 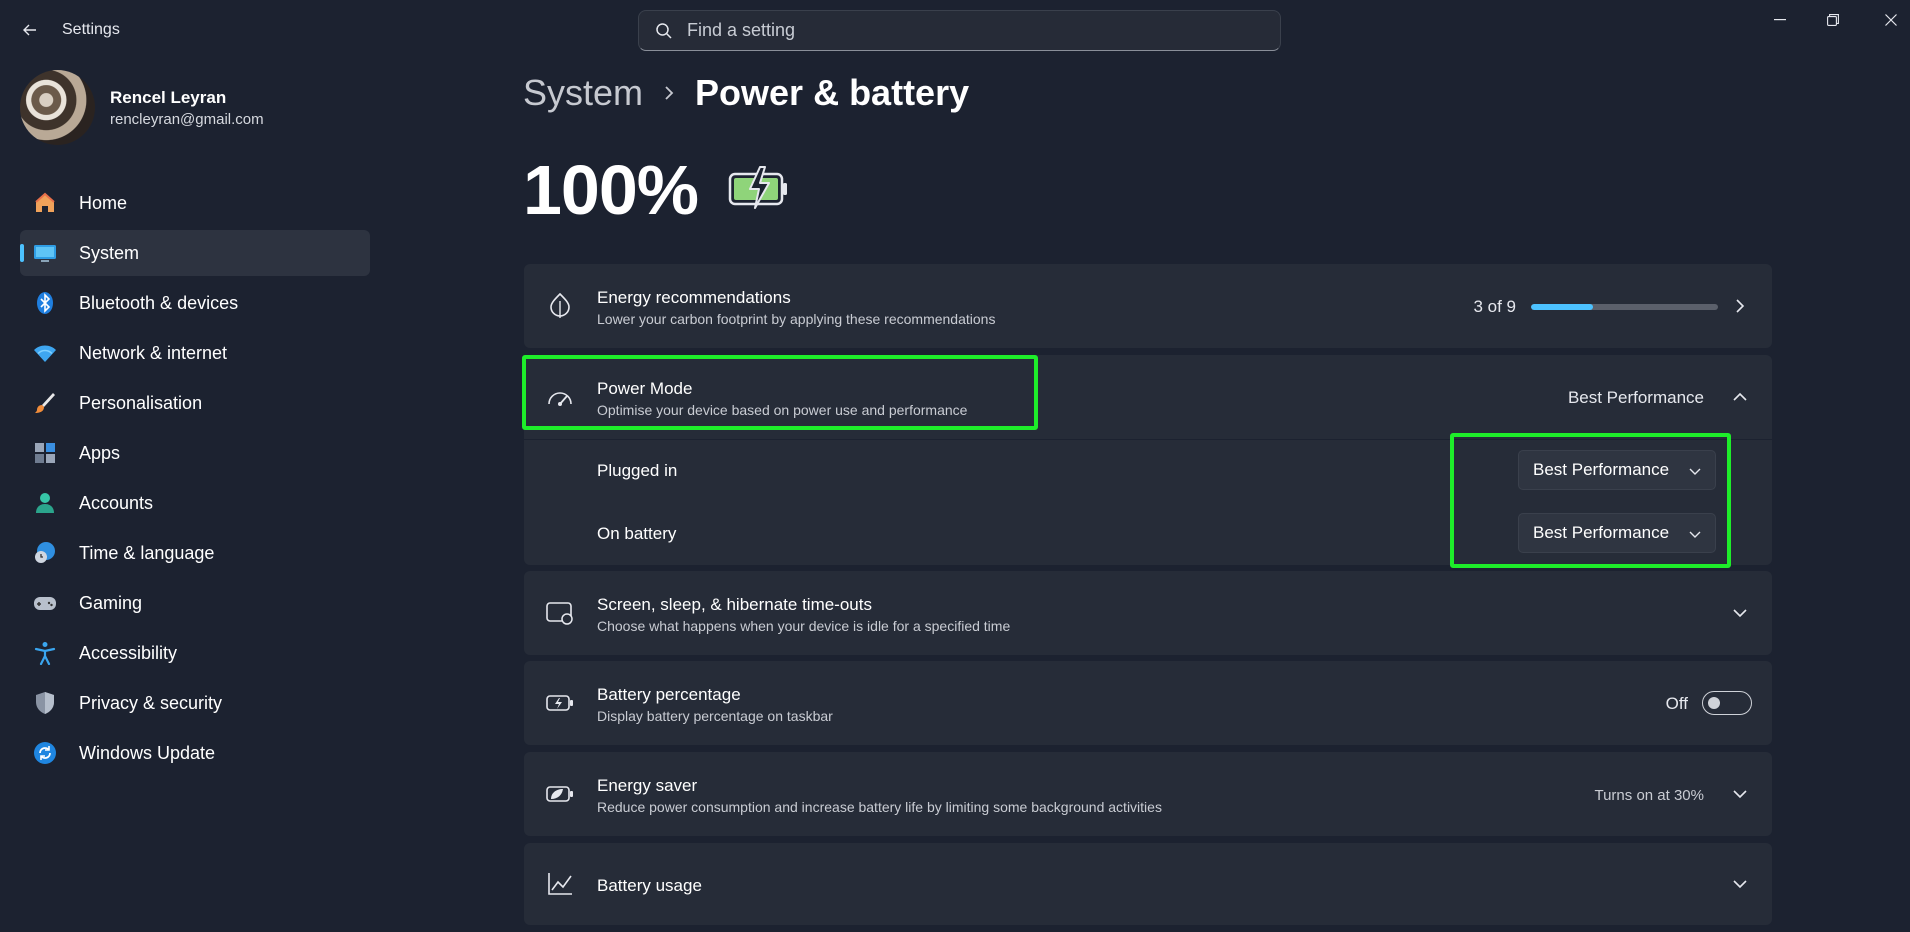 What do you see at coordinates (1740, 397) in the screenshot?
I see `chevron-up-icon` at bounding box center [1740, 397].